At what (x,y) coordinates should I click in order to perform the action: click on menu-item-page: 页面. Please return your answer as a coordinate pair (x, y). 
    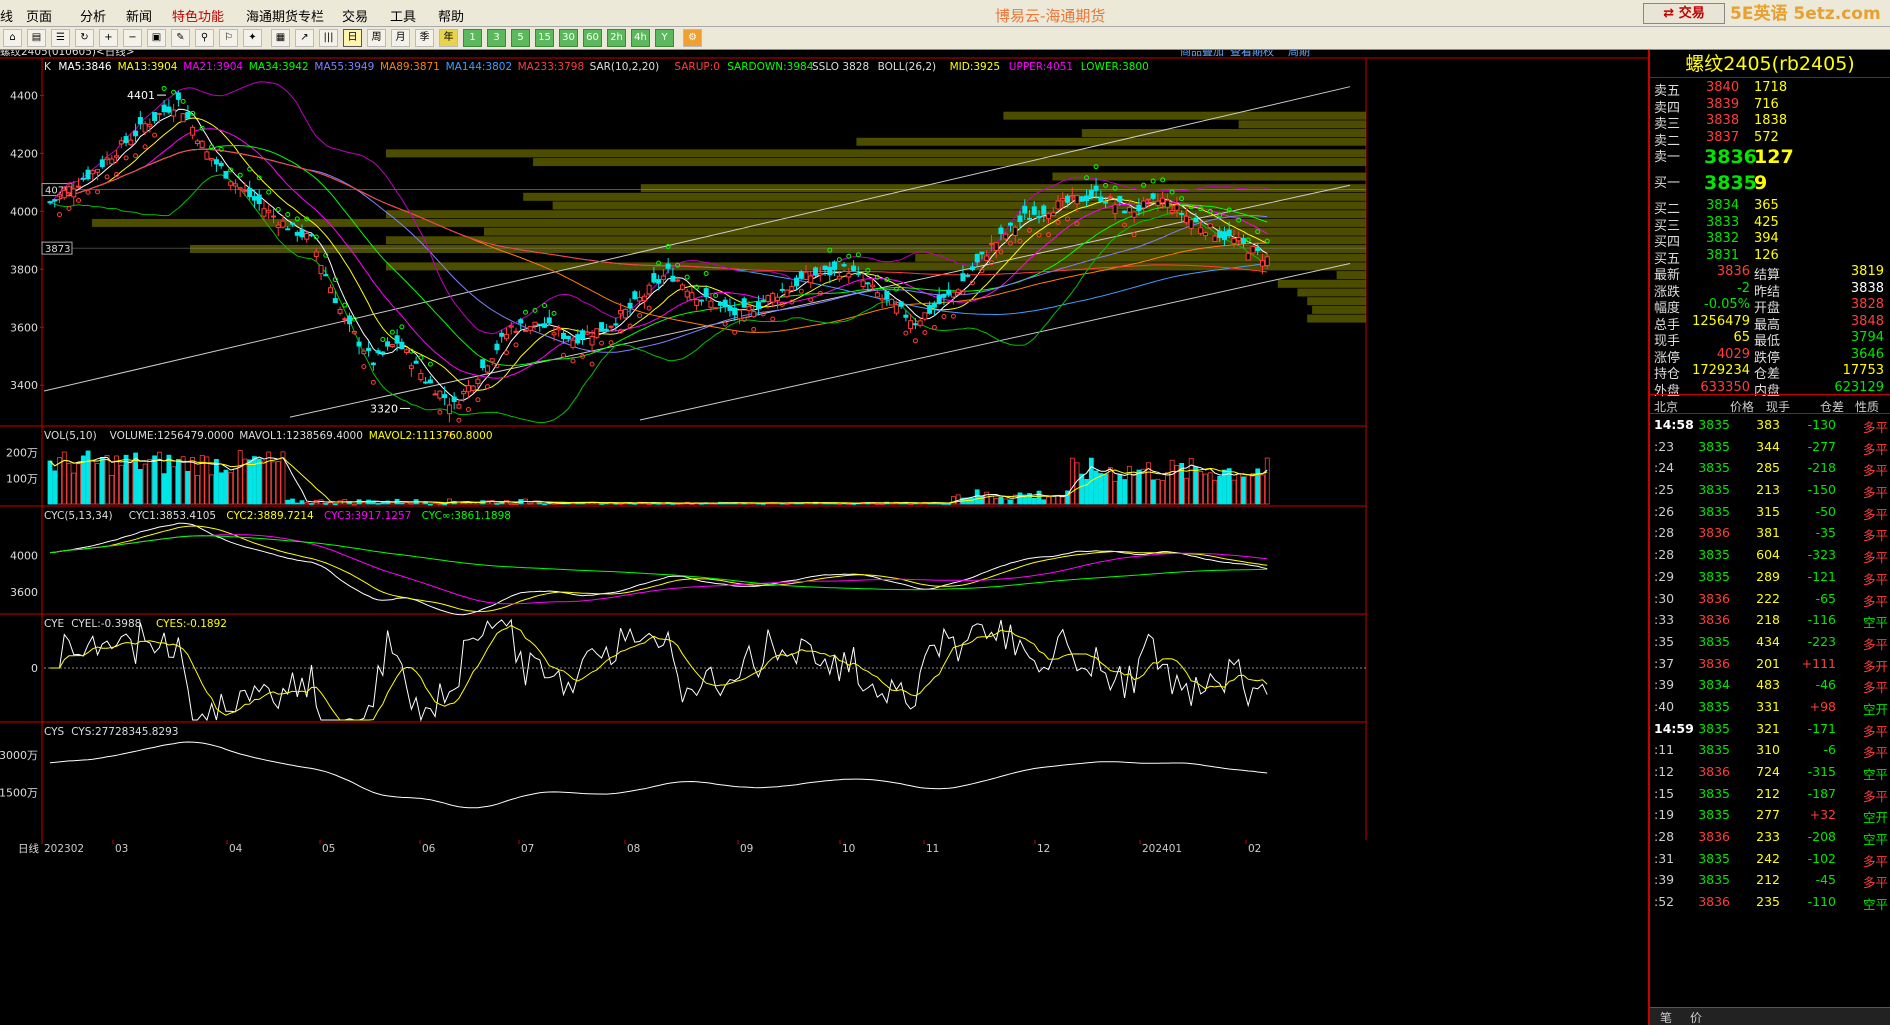
    Looking at the image, I should click on (39, 15).